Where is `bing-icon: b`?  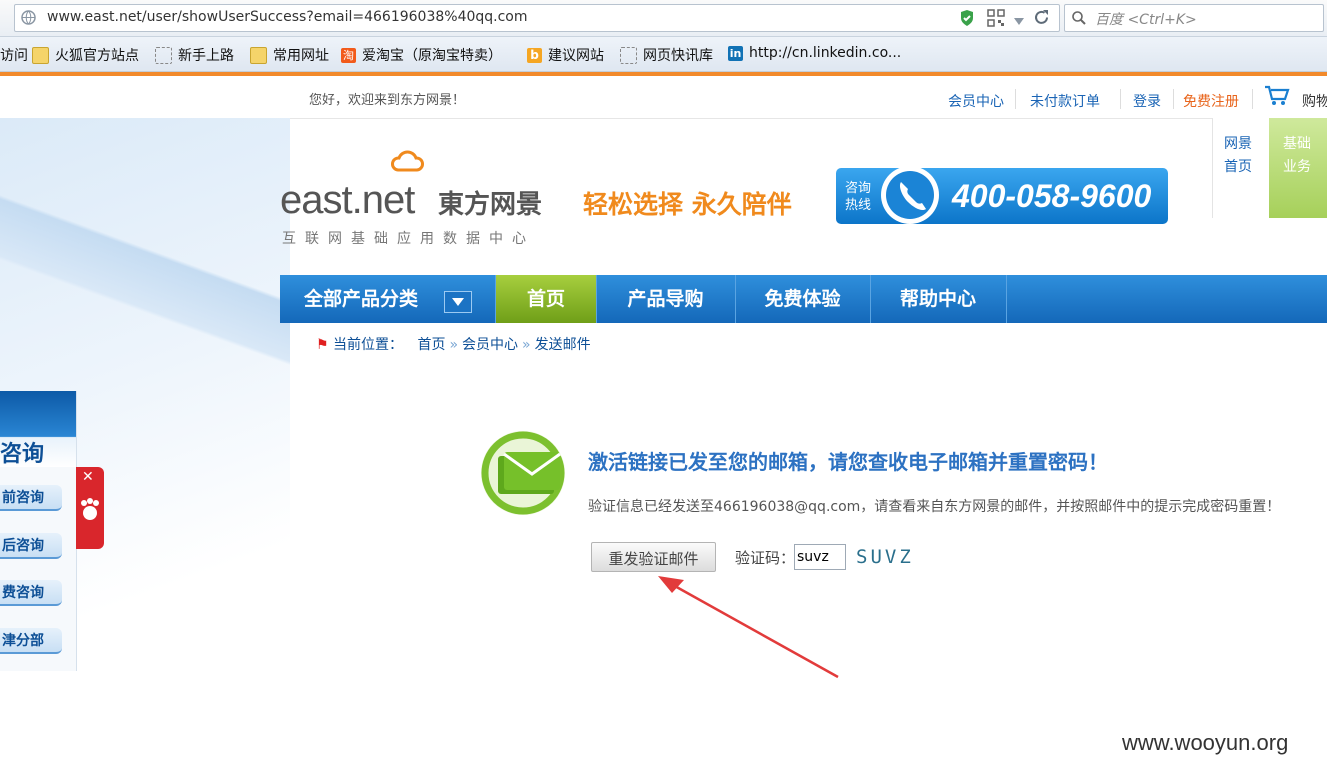 bing-icon: b is located at coordinates (534, 55).